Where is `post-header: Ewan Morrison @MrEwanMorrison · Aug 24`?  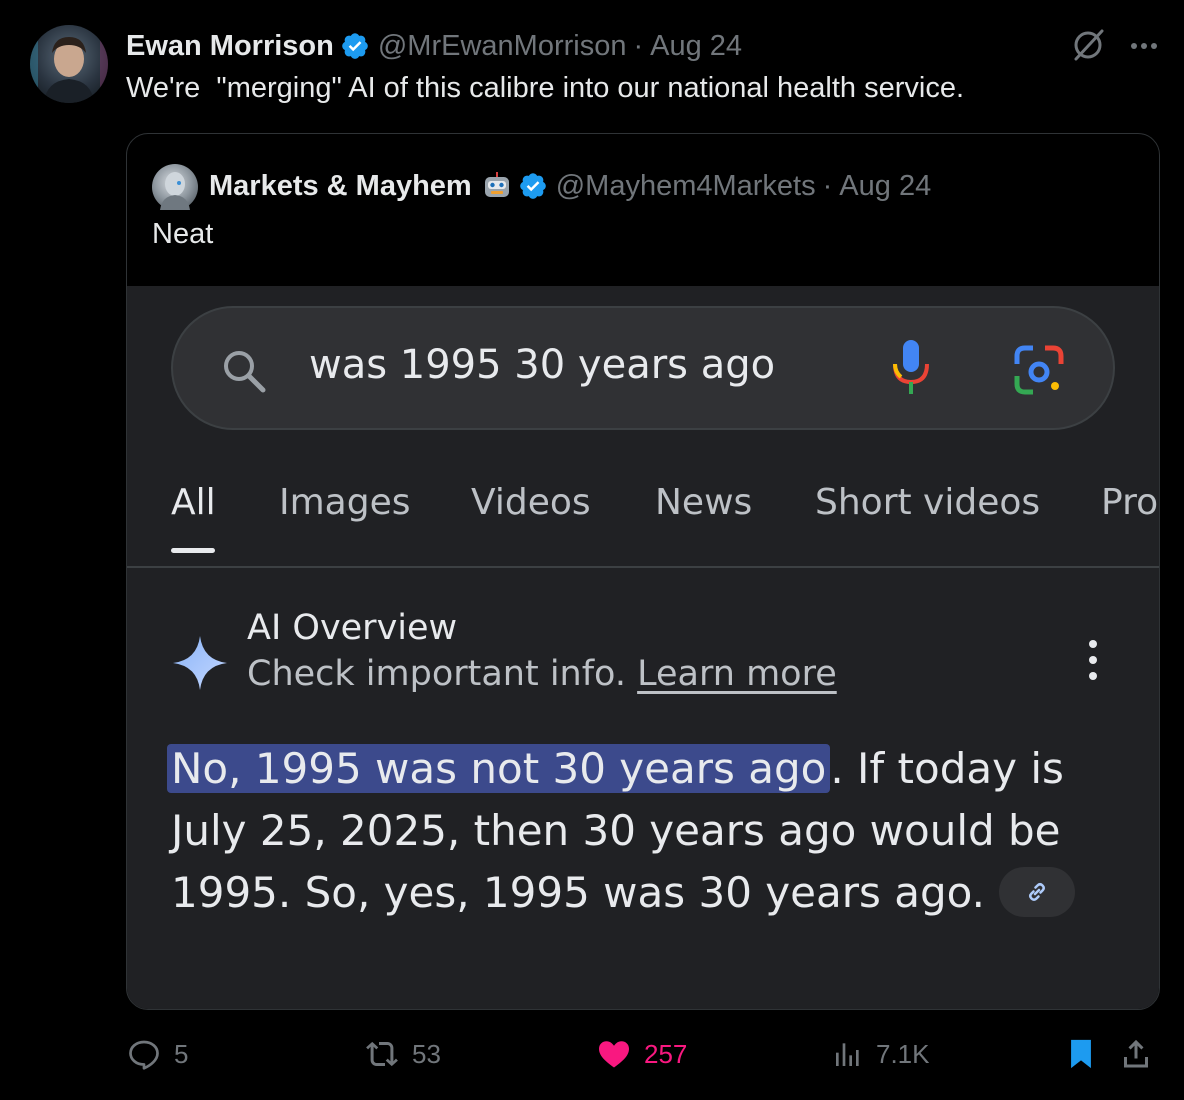 post-header: Ewan Morrison @MrEwanMorrison · Aug 24 is located at coordinates (434, 46).